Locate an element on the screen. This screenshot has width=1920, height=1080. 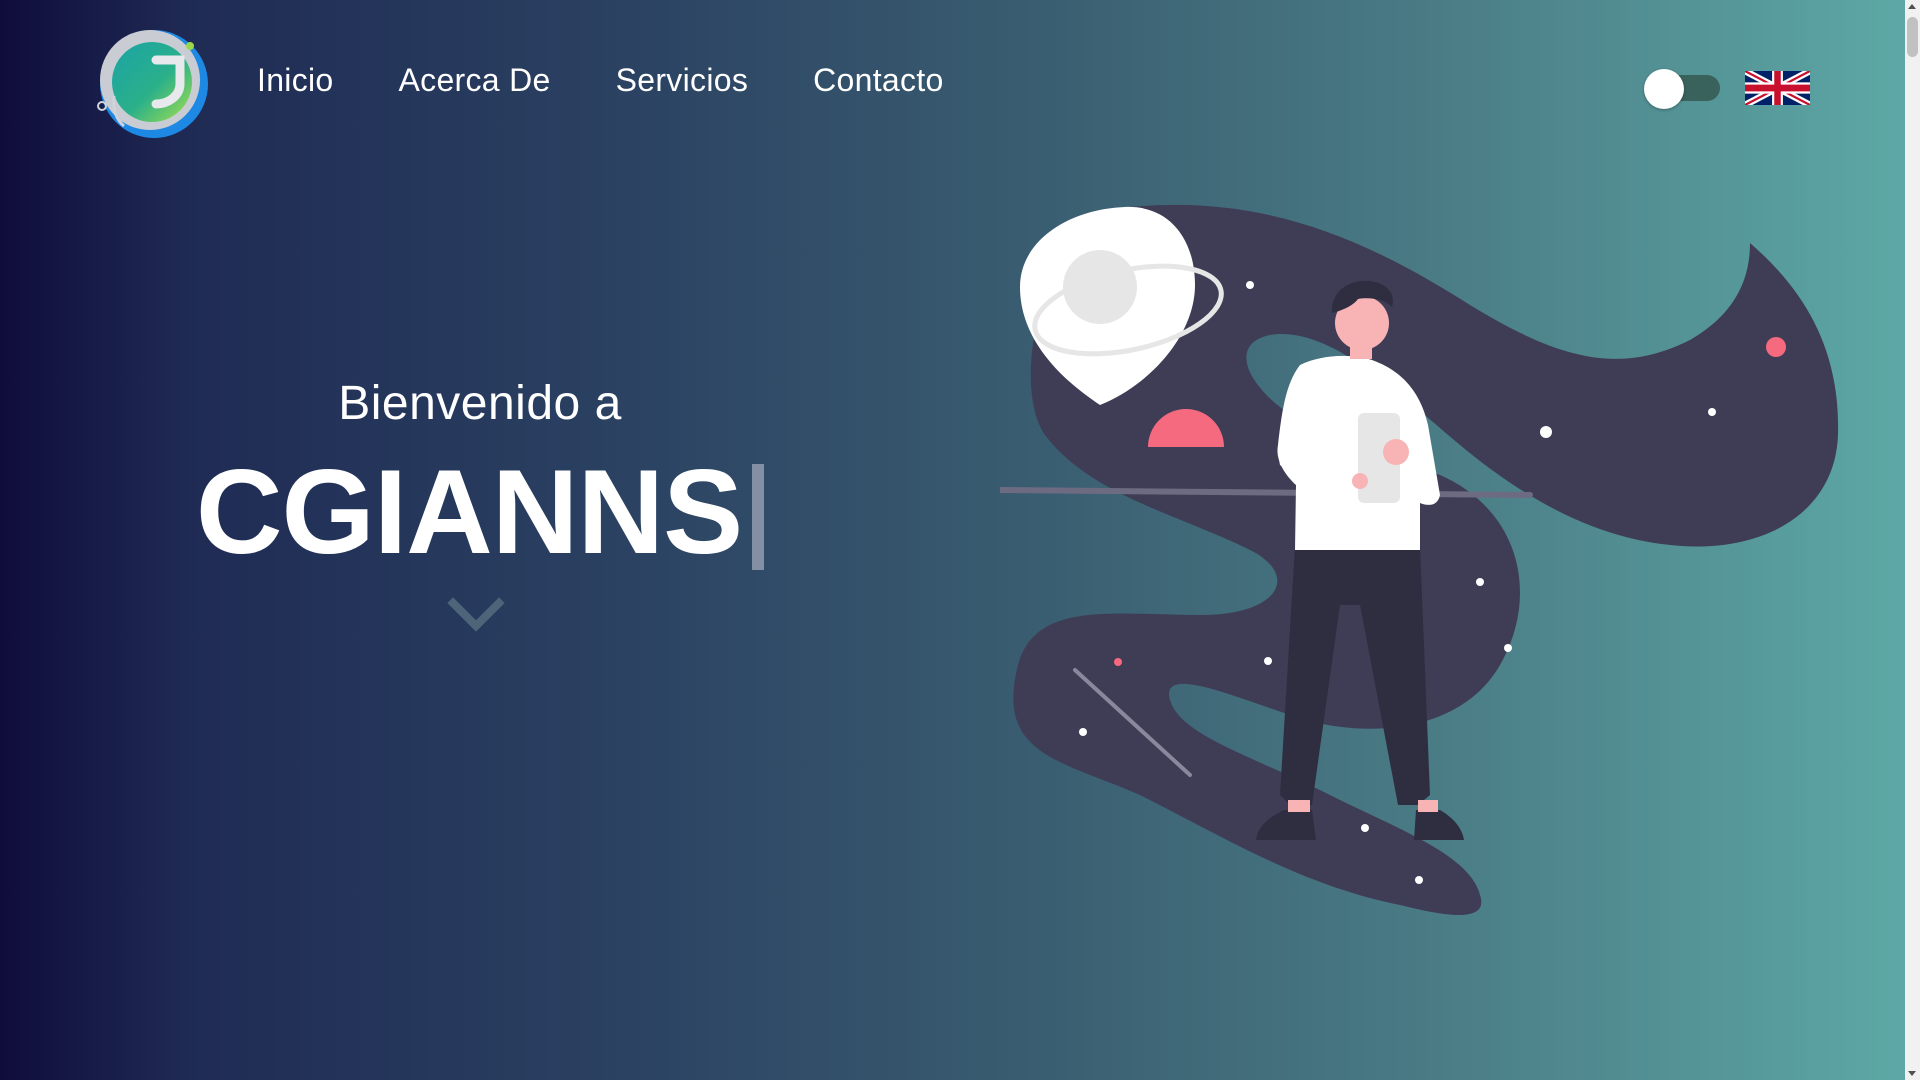
logo-icon is located at coordinates (152, 84).